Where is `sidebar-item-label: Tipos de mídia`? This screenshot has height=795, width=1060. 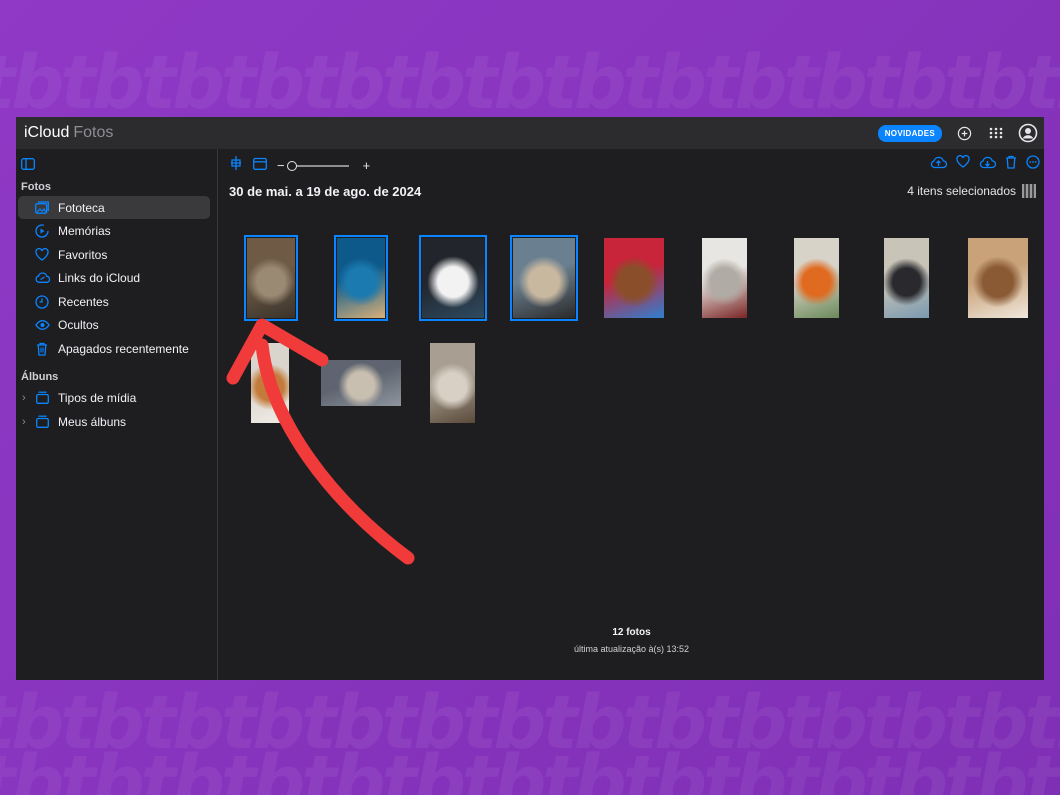
sidebar-item-label: Tipos de mídia is located at coordinates (97, 397).